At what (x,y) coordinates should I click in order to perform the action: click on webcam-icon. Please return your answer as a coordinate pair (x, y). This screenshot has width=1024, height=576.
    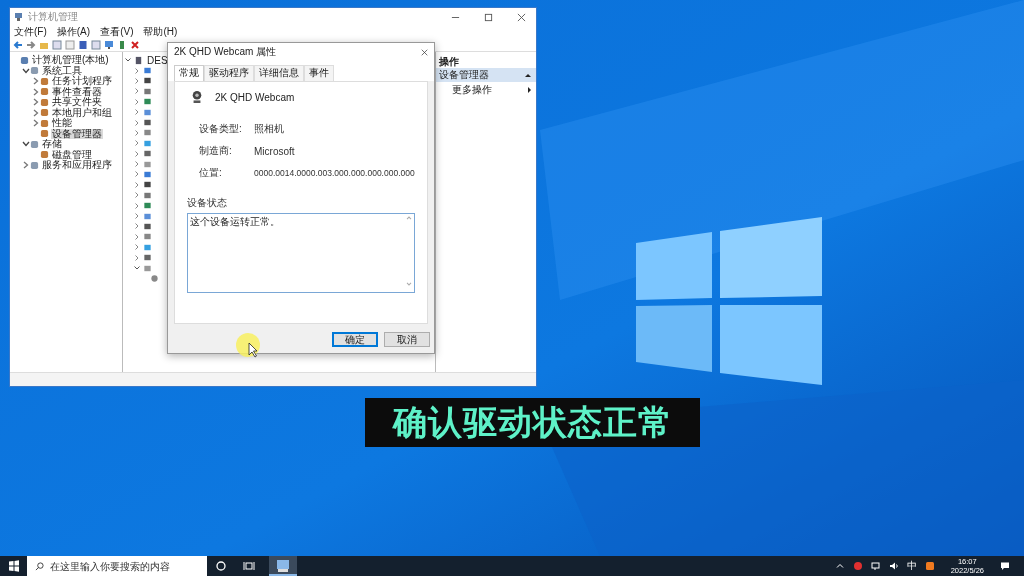
    Looking at the image, I should click on (197, 97).